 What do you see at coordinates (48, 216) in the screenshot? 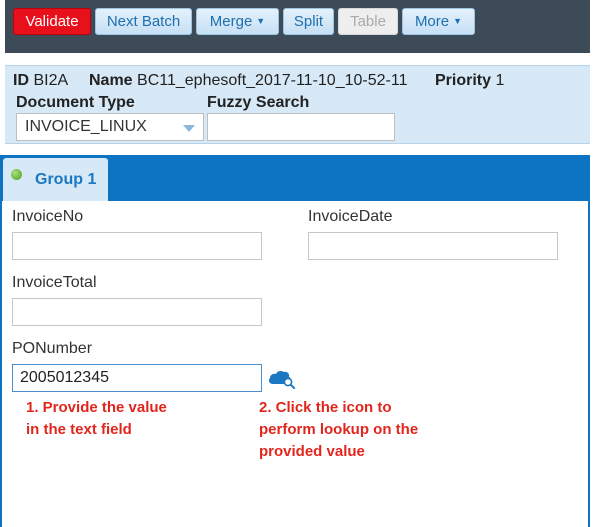
I see `invoice-no-label: InvoiceNo` at bounding box center [48, 216].